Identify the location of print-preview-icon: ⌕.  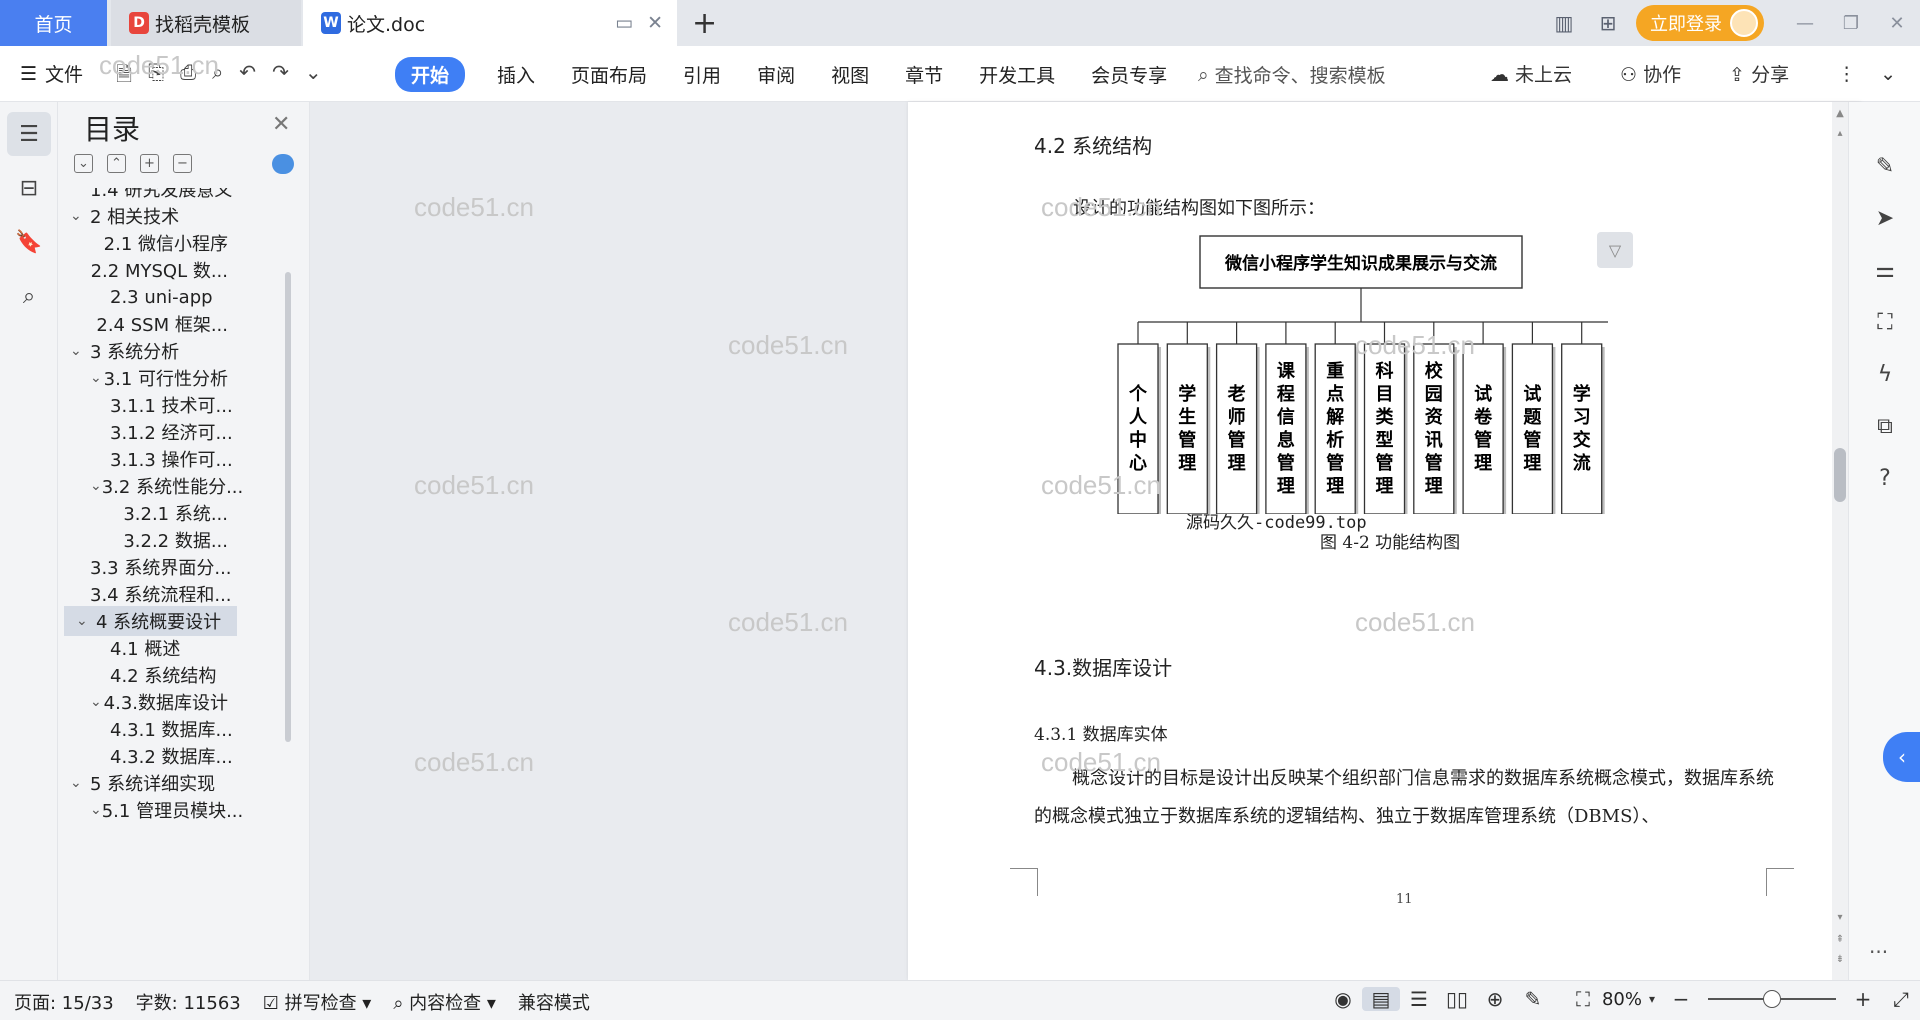
(217, 77).